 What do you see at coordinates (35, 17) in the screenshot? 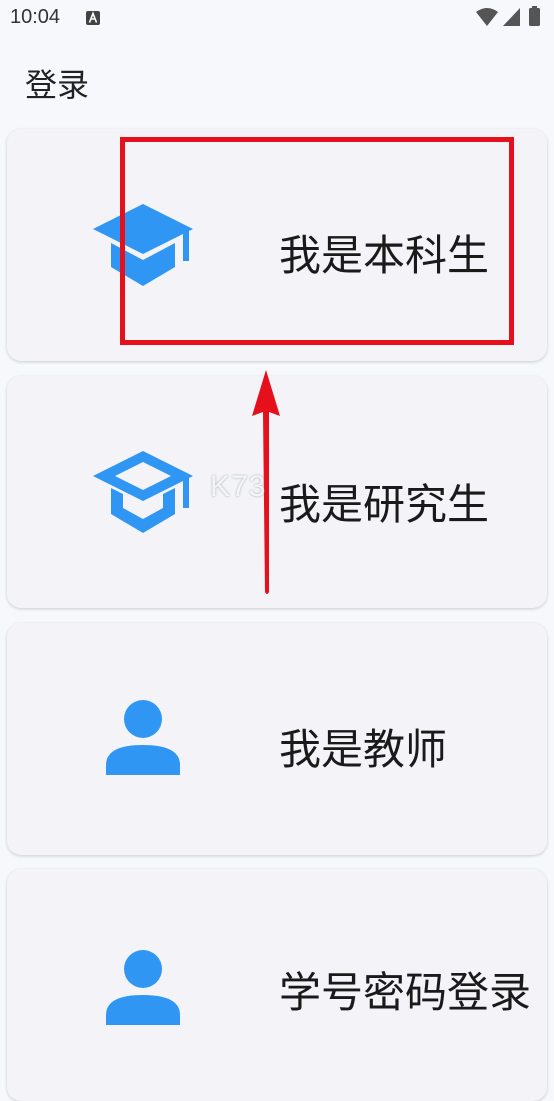
I see `status-time: 10:04` at bounding box center [35, 17].